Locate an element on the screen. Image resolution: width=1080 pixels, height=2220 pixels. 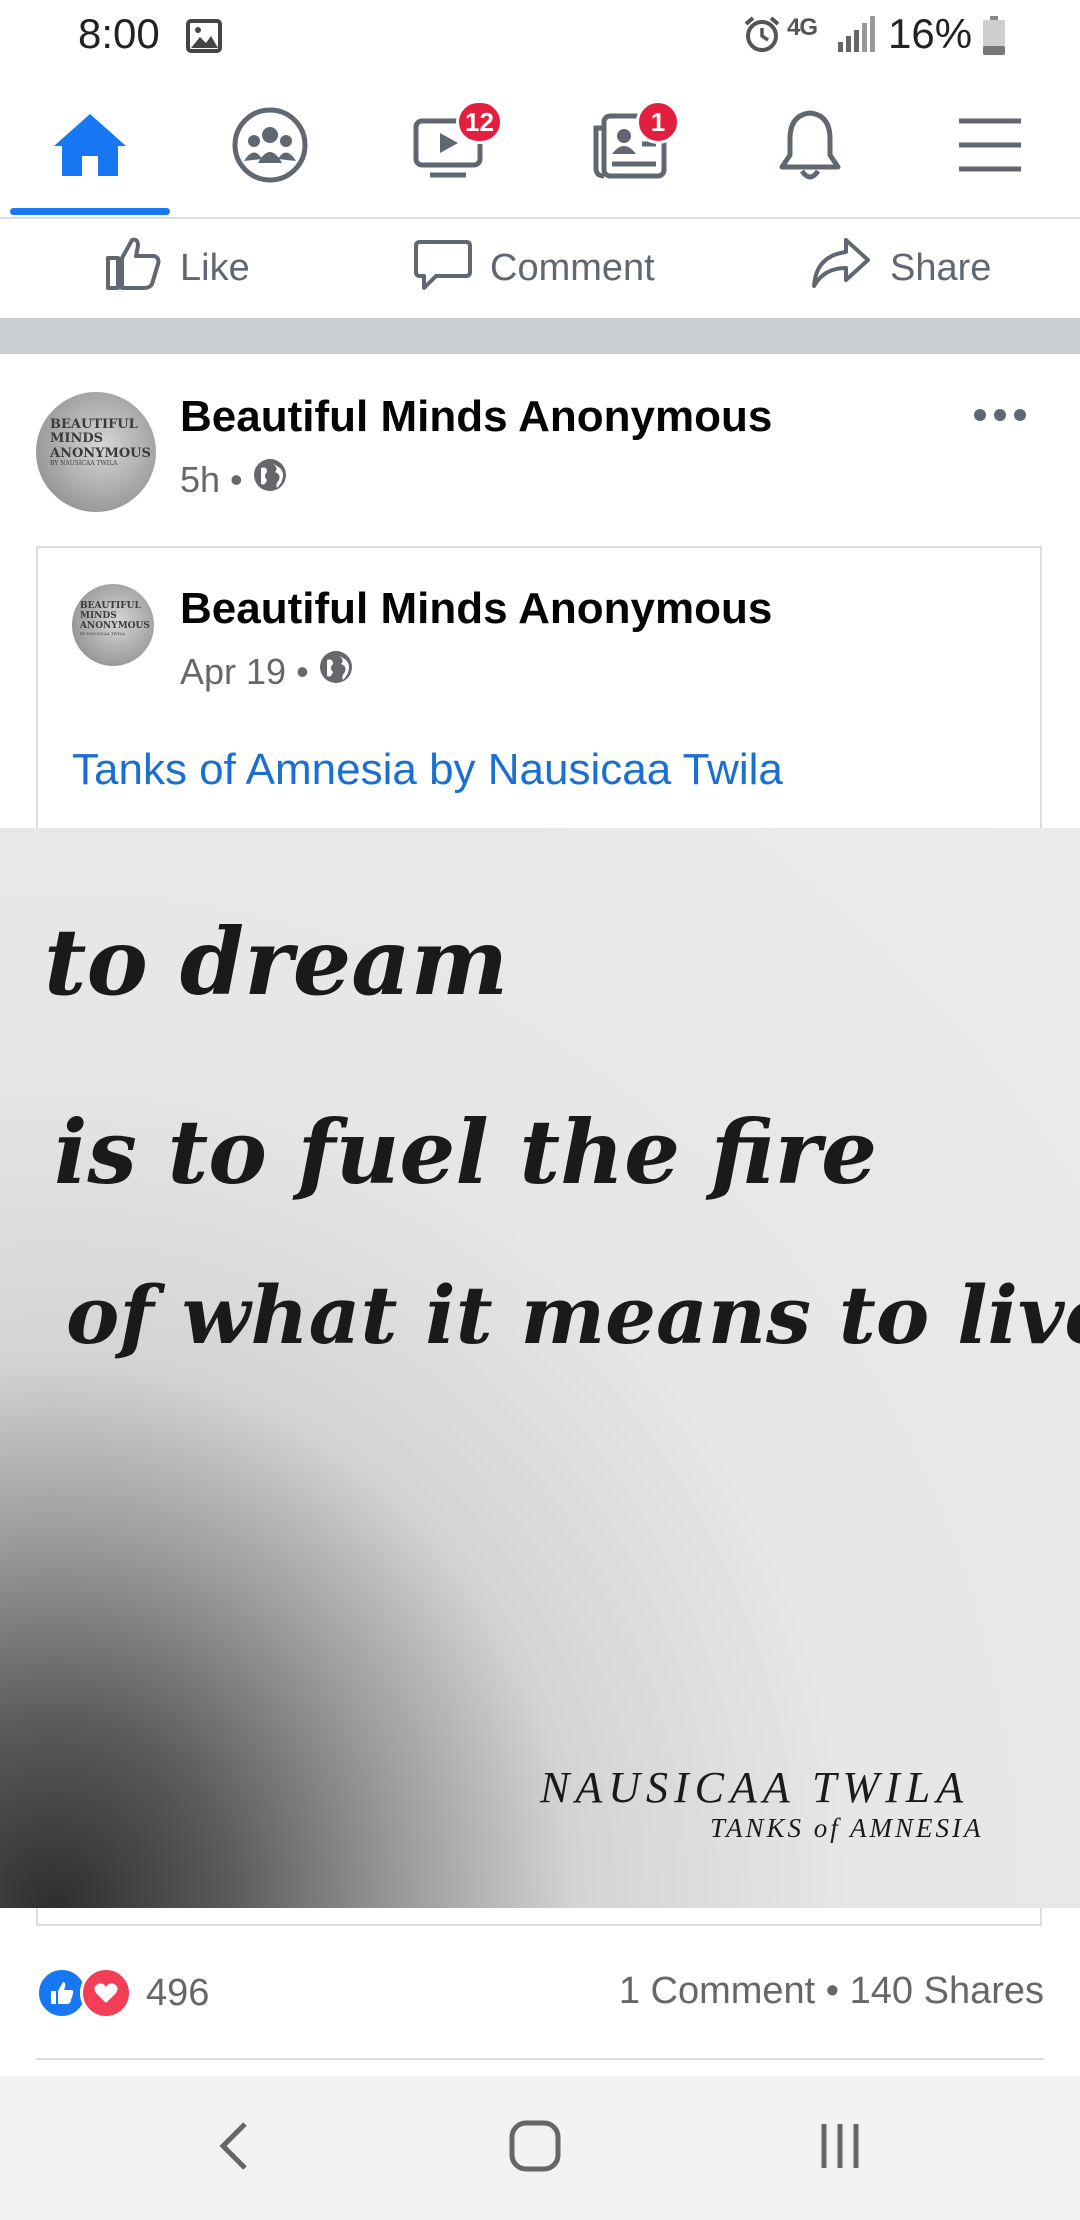
previous-post-actions: Like Comment Share is located at coordinates (540, 268).